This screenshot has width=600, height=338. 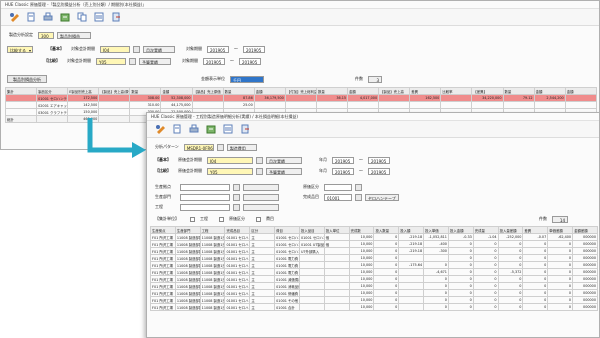 I want to click on column-header: 【付加】売上総利益, so click(x=300, y=91).